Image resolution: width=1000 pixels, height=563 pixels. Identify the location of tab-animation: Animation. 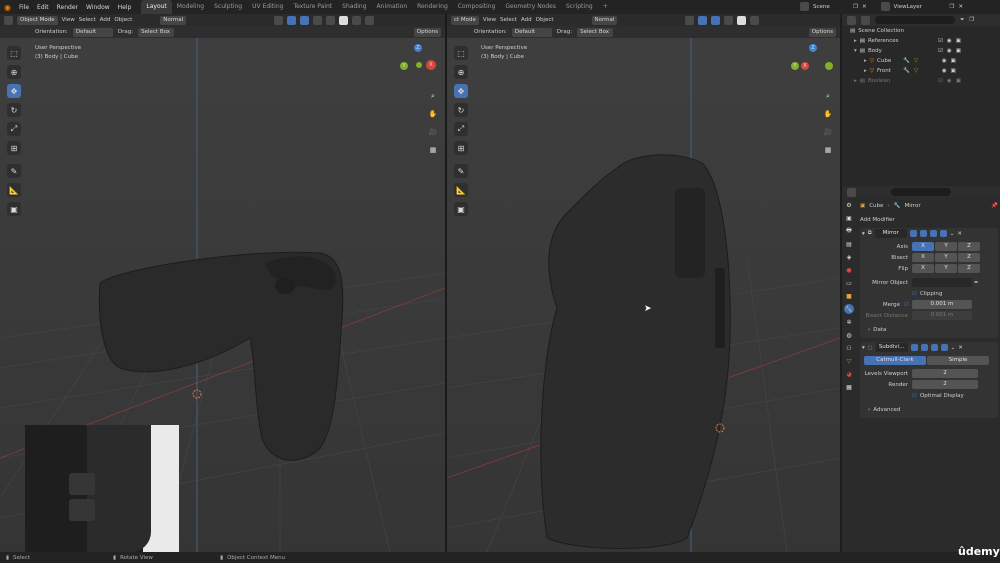
(392, 7).